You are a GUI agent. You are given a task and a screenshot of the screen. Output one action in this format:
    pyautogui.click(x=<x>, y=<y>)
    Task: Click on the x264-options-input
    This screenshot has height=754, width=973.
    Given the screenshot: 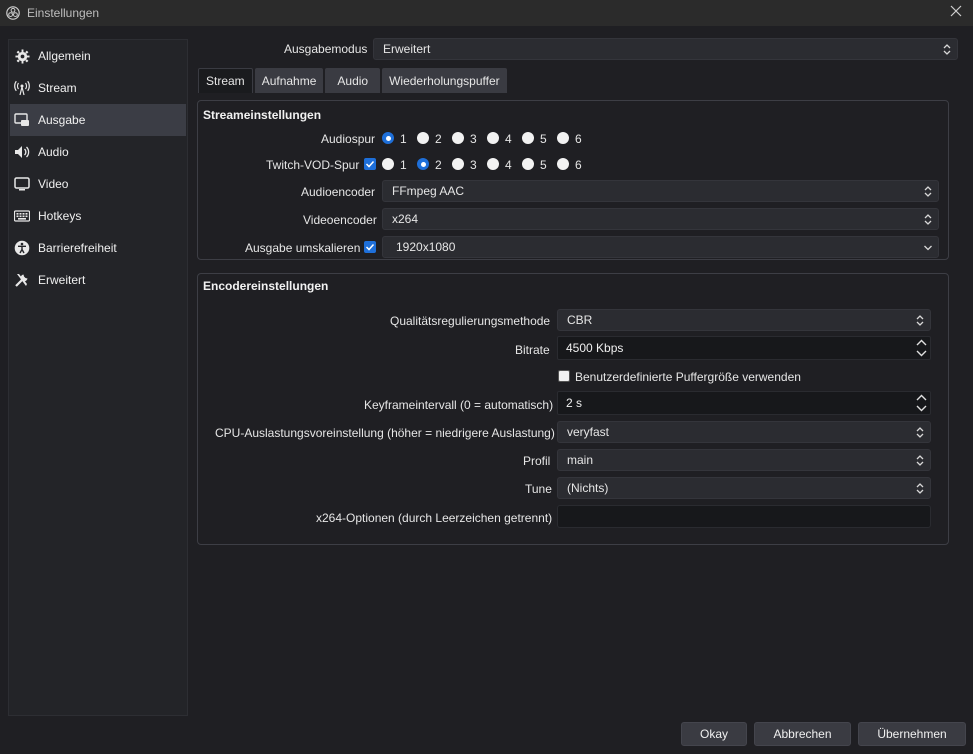 What is the action you would take?
    pyautogui.click(x=744, y=516)
    